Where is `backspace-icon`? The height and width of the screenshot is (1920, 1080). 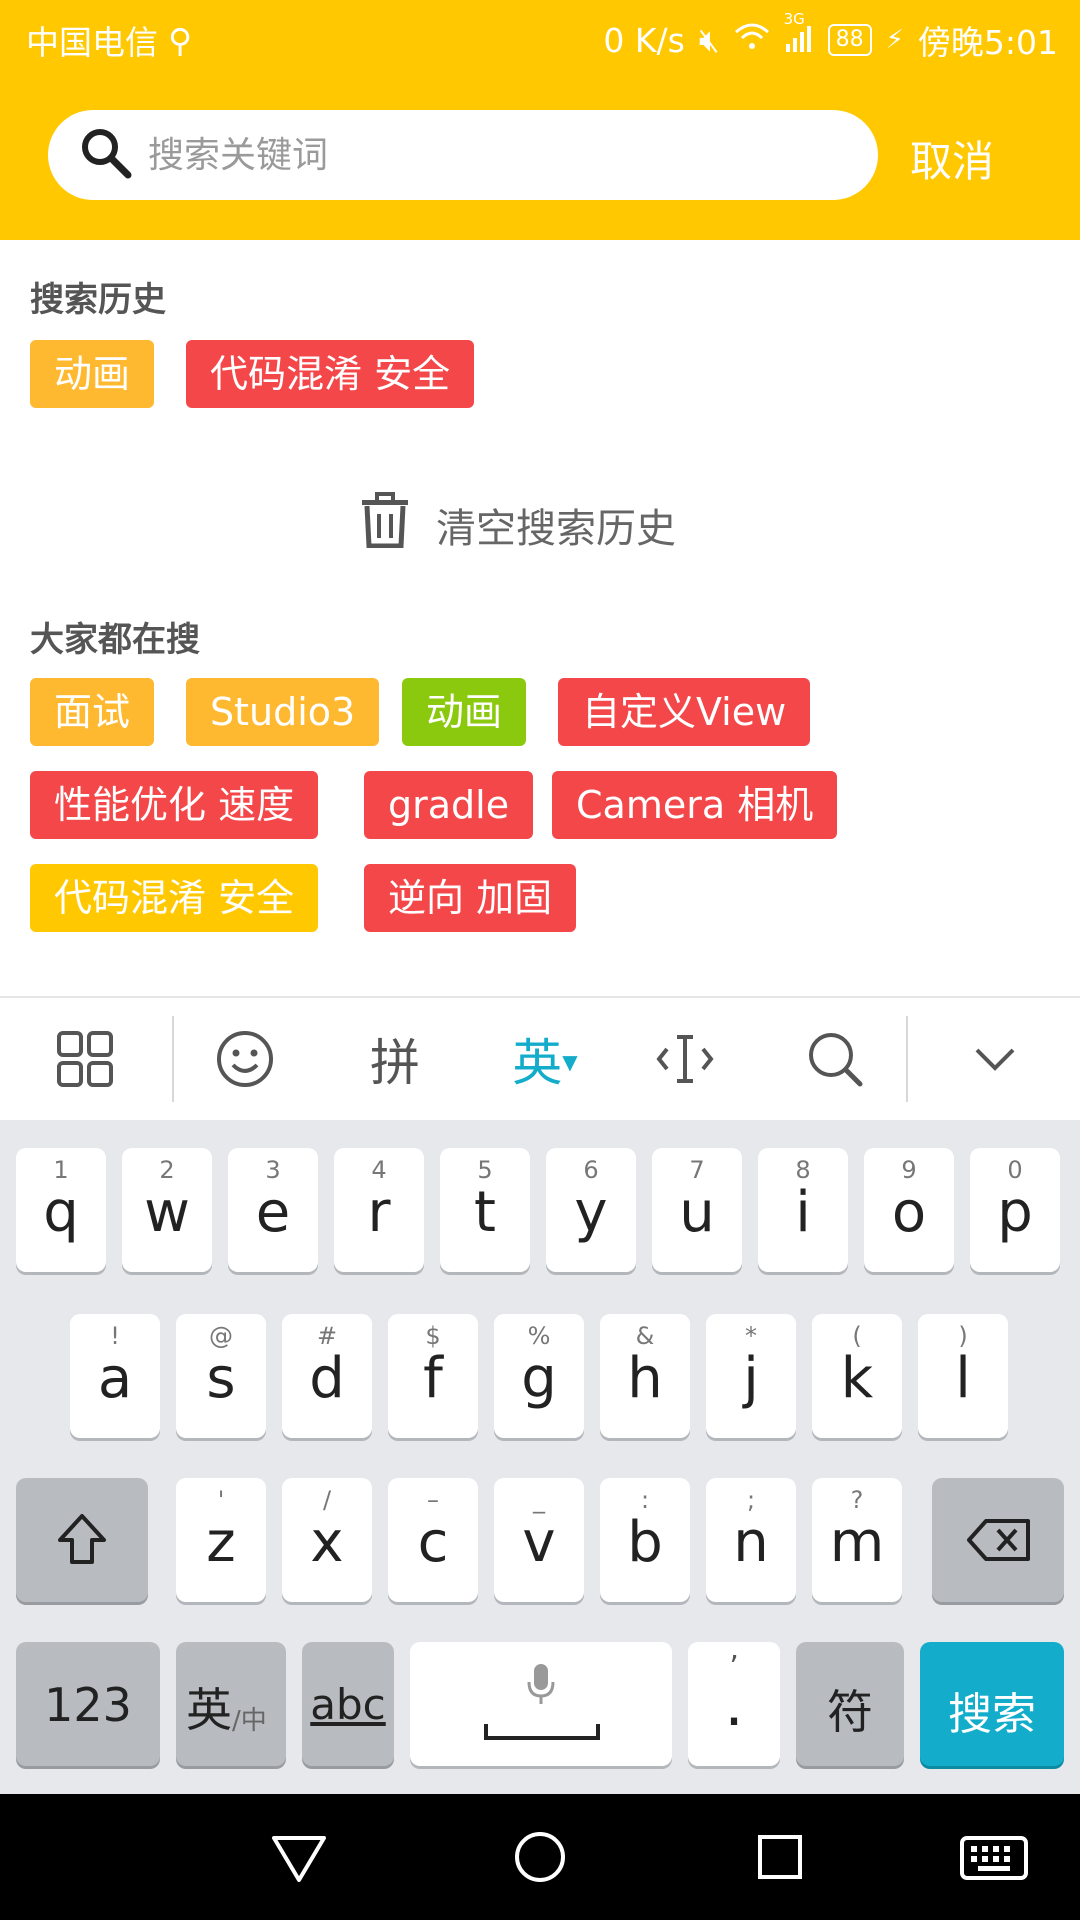
backspace-icon is located at coordinates (999, 1542).